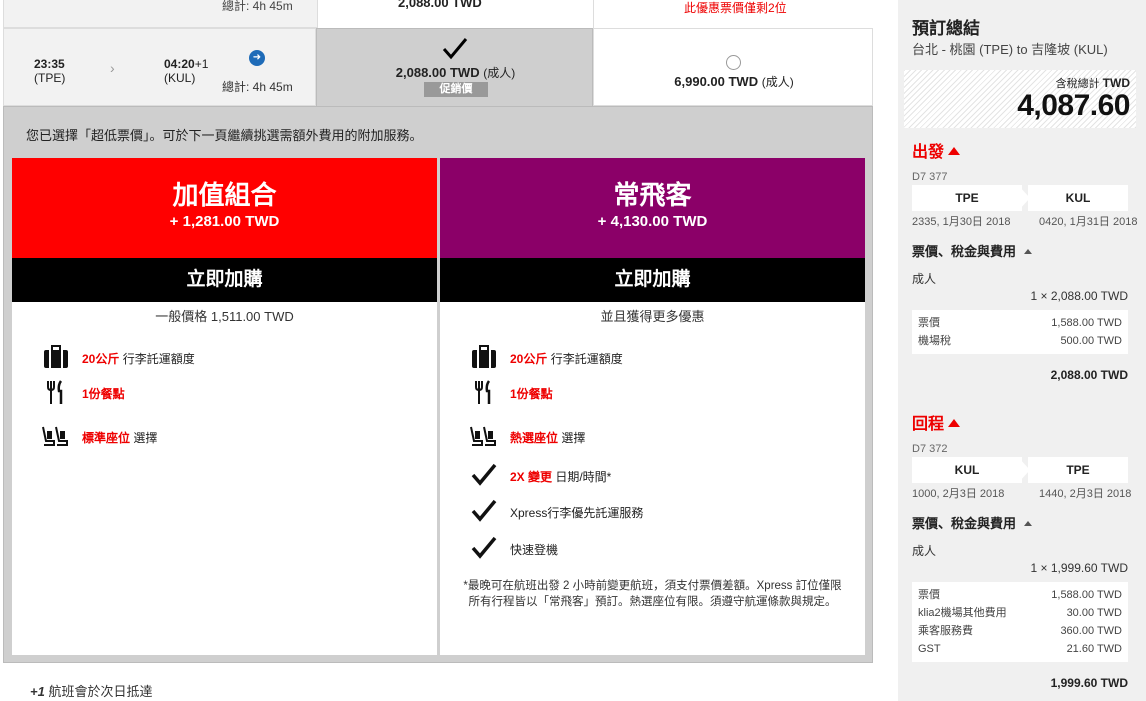 The width and height of the screenshot is (1146, 701). What do you see at coordinates (455, 14) in the screenshot?
I see `previous-fare-low: 2,088.00 TWD` at bounding box center [455, 14].